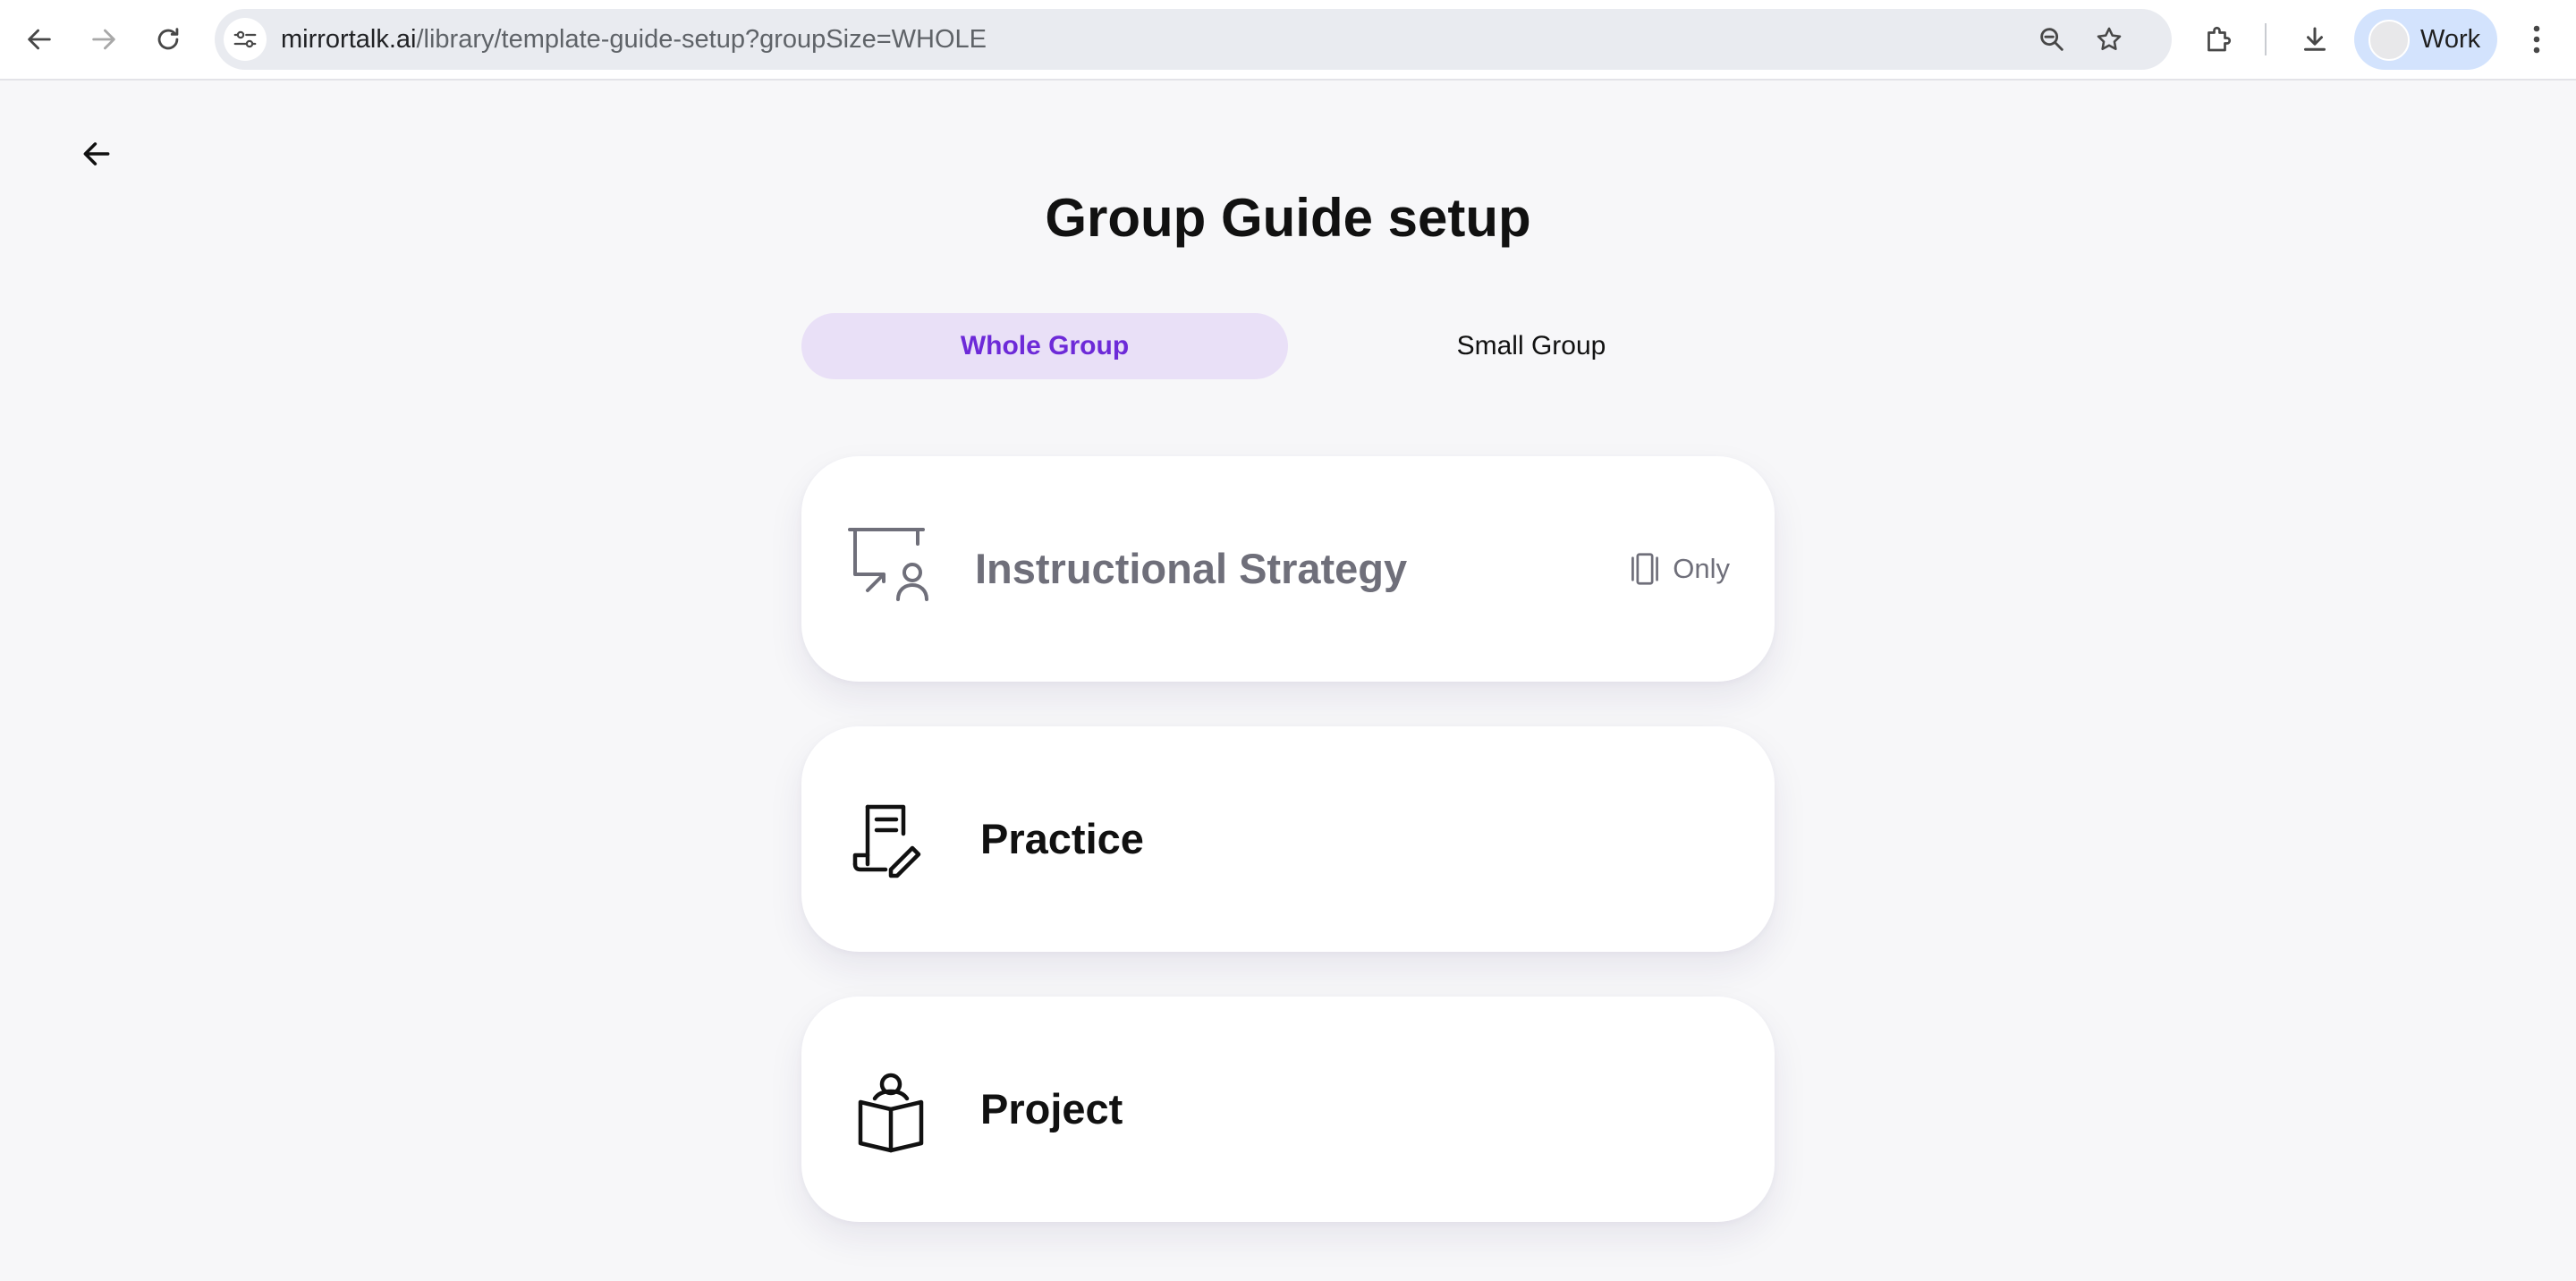 This screenshot has width=2576, height=1281. I want to click on avatar, so click(2389, 40).